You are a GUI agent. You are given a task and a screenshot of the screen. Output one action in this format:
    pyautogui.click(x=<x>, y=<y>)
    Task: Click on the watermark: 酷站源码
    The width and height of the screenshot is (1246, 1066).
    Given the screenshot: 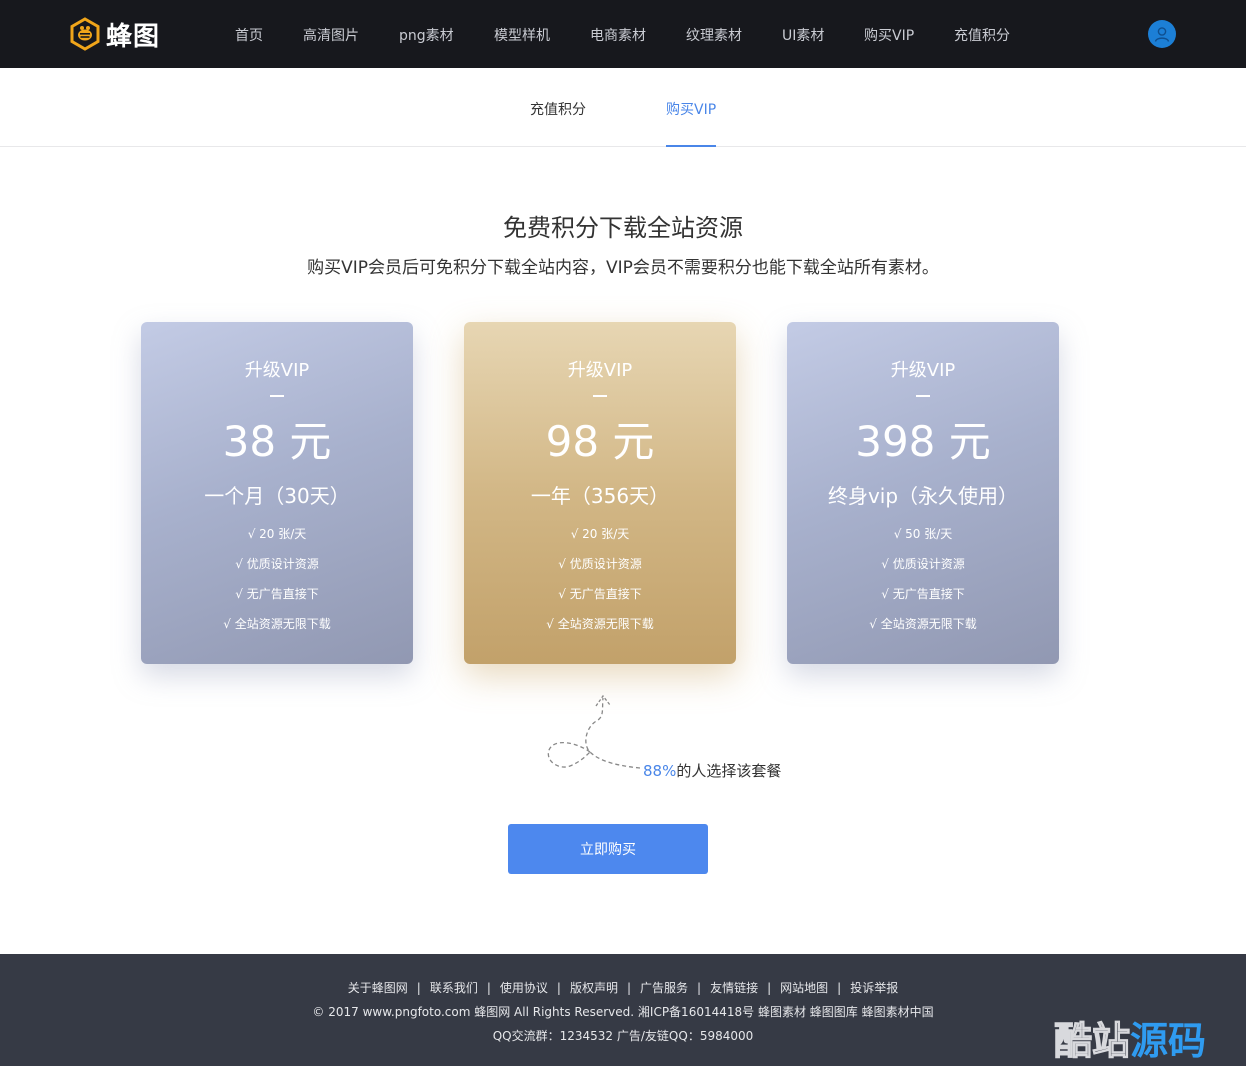 What is the action you would take?
    pyautogui.click(x=1130, y=1037)
    